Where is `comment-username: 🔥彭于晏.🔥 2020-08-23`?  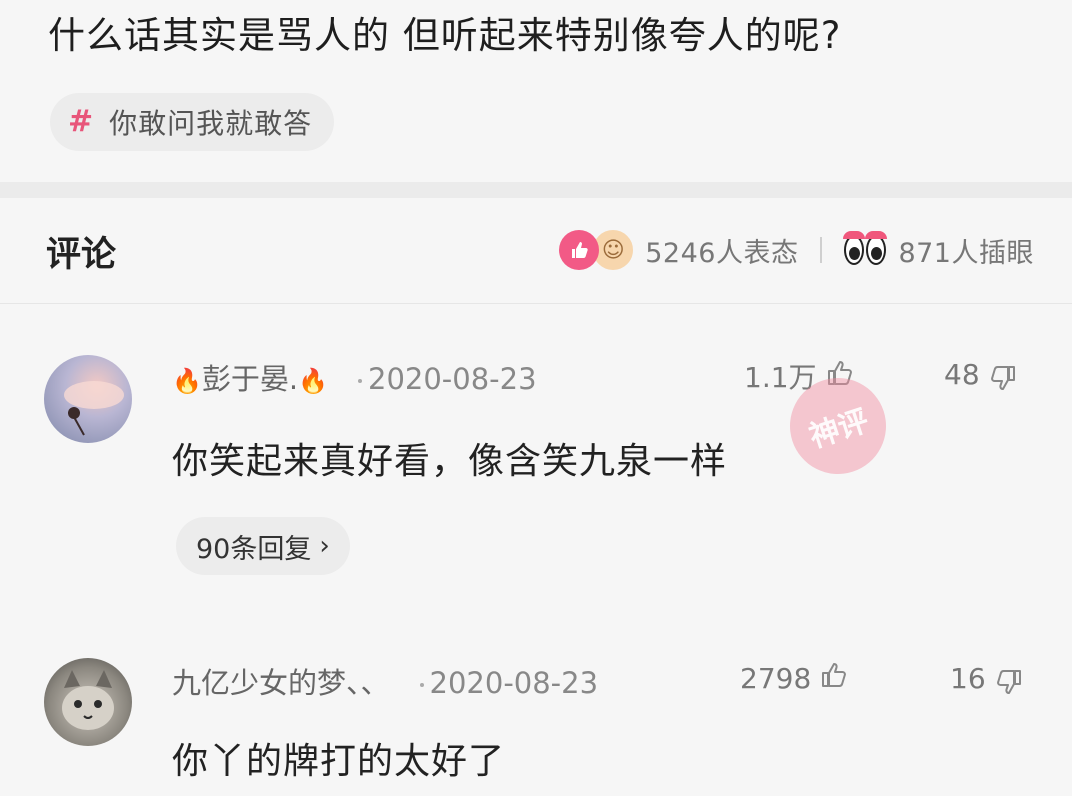 comment-username: 🔥彭于晏.🔥 2020-08-23 is located at coordinates (354, 377).